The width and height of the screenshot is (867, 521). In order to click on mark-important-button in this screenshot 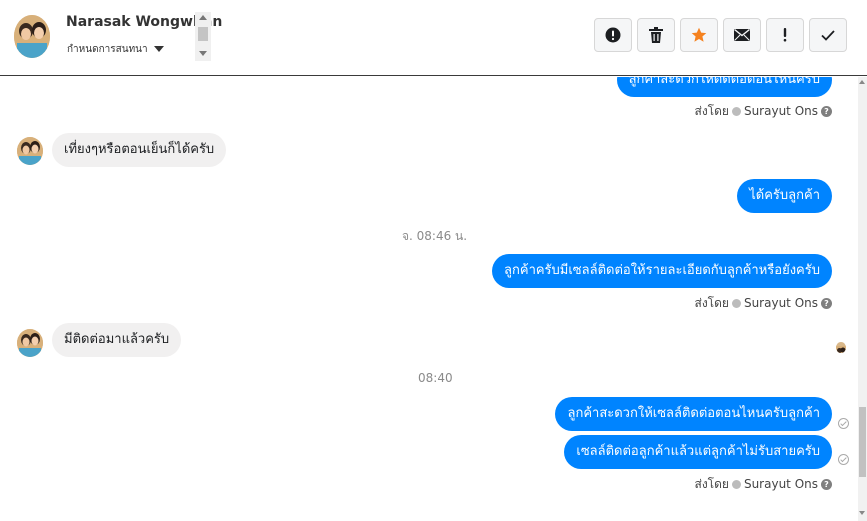, I will do `click(785, 35)`.